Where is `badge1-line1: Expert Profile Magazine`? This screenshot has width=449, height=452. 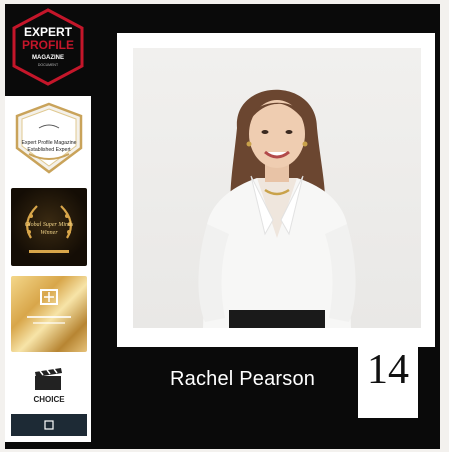
badge1-line1: Expert Profile Magazine is located at coordinates (48, 143).